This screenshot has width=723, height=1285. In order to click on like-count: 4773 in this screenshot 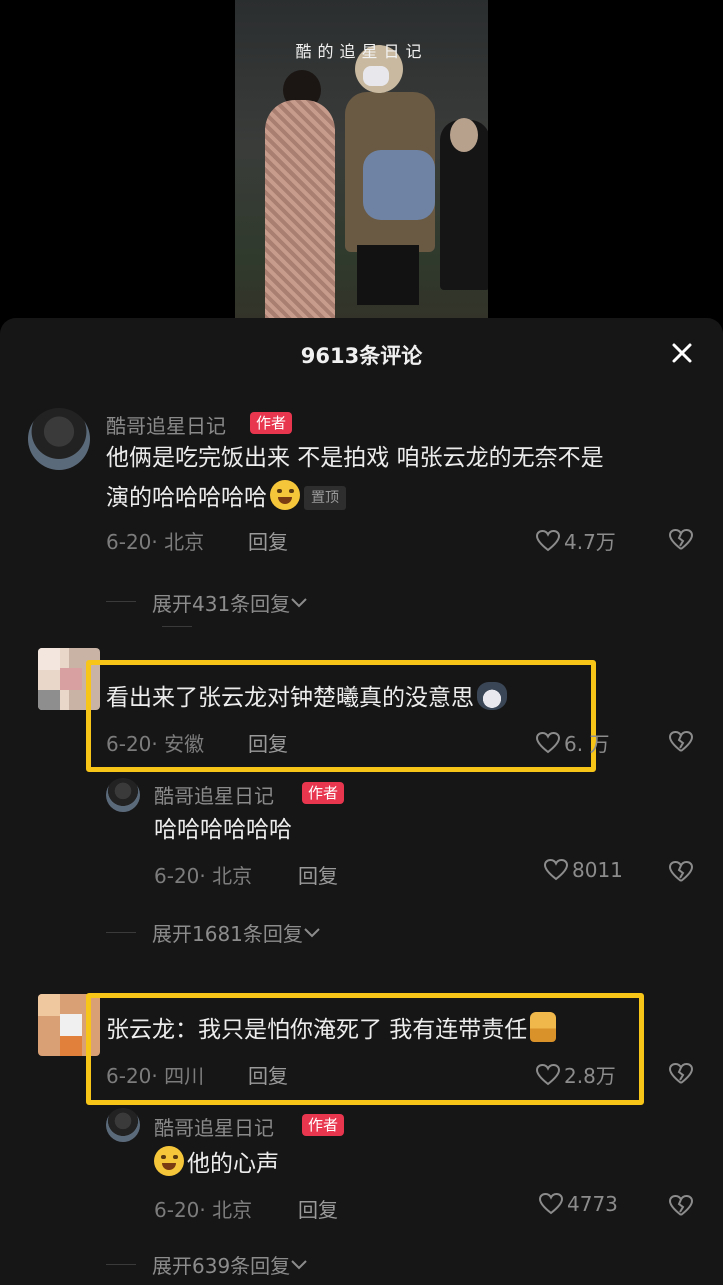, I will do `click(592, 1204)`.